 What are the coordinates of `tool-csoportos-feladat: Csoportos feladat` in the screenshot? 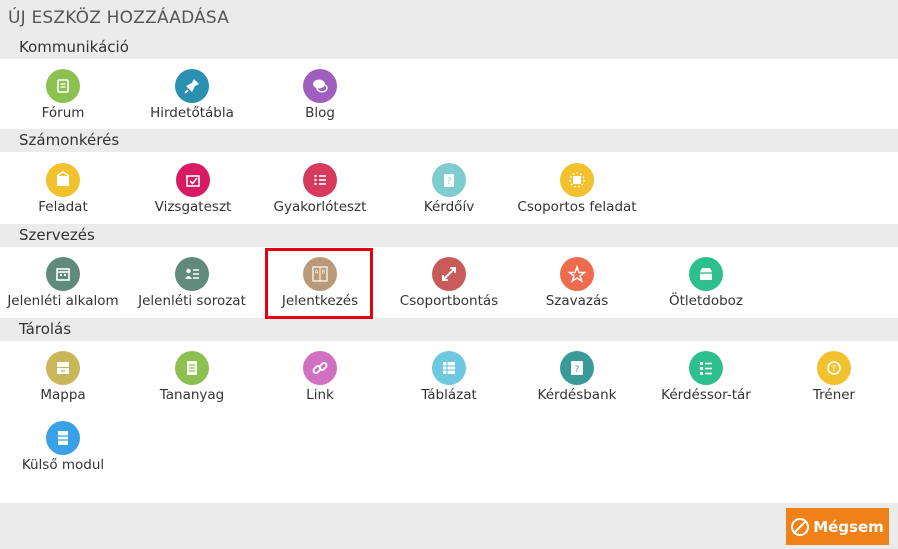 It's located at (577, 191).